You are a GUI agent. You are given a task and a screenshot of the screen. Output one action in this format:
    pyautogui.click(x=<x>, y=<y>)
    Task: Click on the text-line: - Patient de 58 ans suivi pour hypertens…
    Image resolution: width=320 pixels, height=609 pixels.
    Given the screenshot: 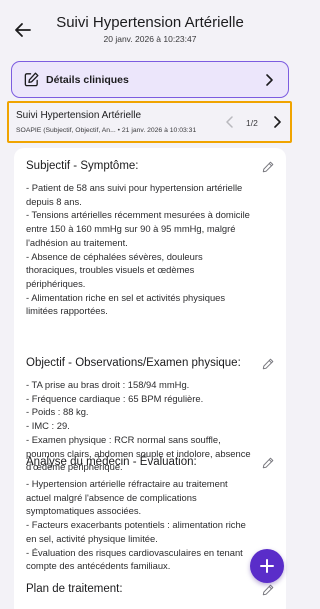 What is the action you would take?
    pyautogui.click(x=134, y=187)
    